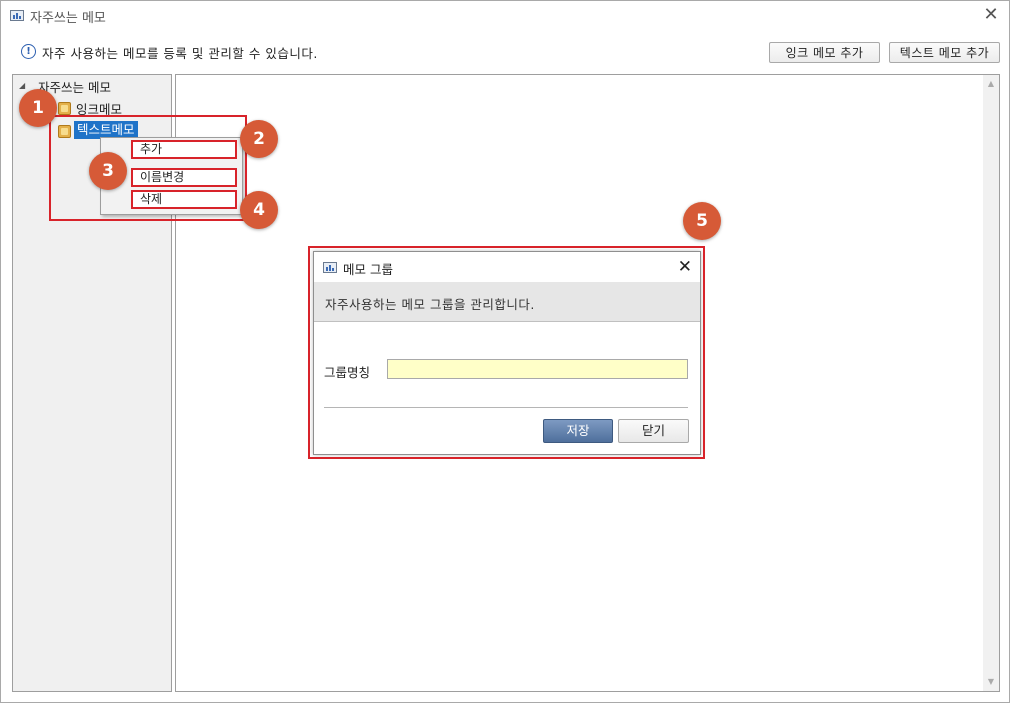  Describe the element at coordinates (944, 52) in the screenshot. I see `add-text-memo-button: 텍스트 메모 추가` at that location.